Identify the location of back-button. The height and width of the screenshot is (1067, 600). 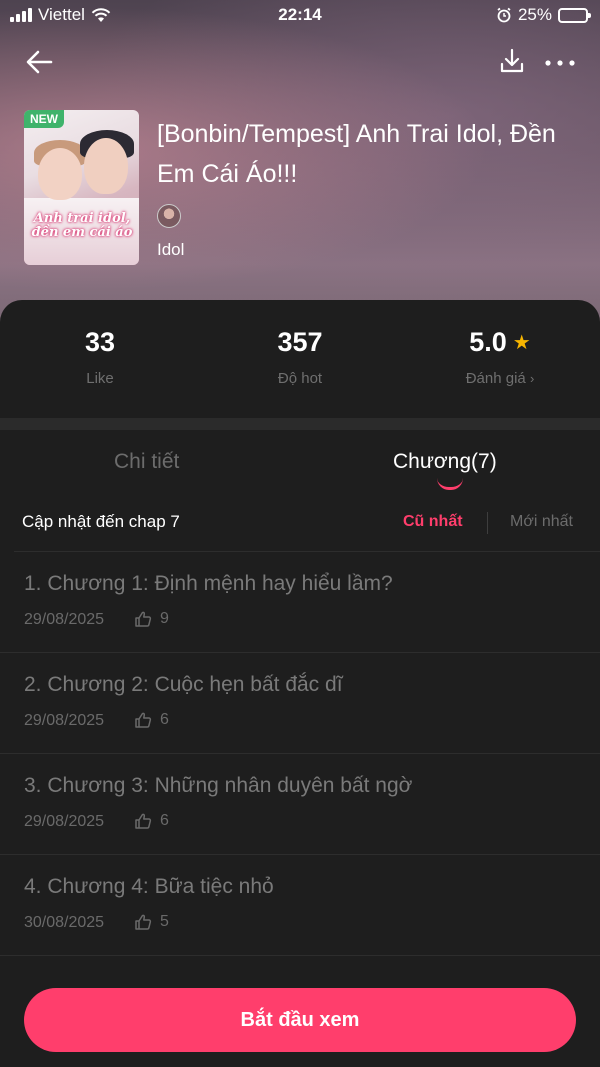
(40, 62).